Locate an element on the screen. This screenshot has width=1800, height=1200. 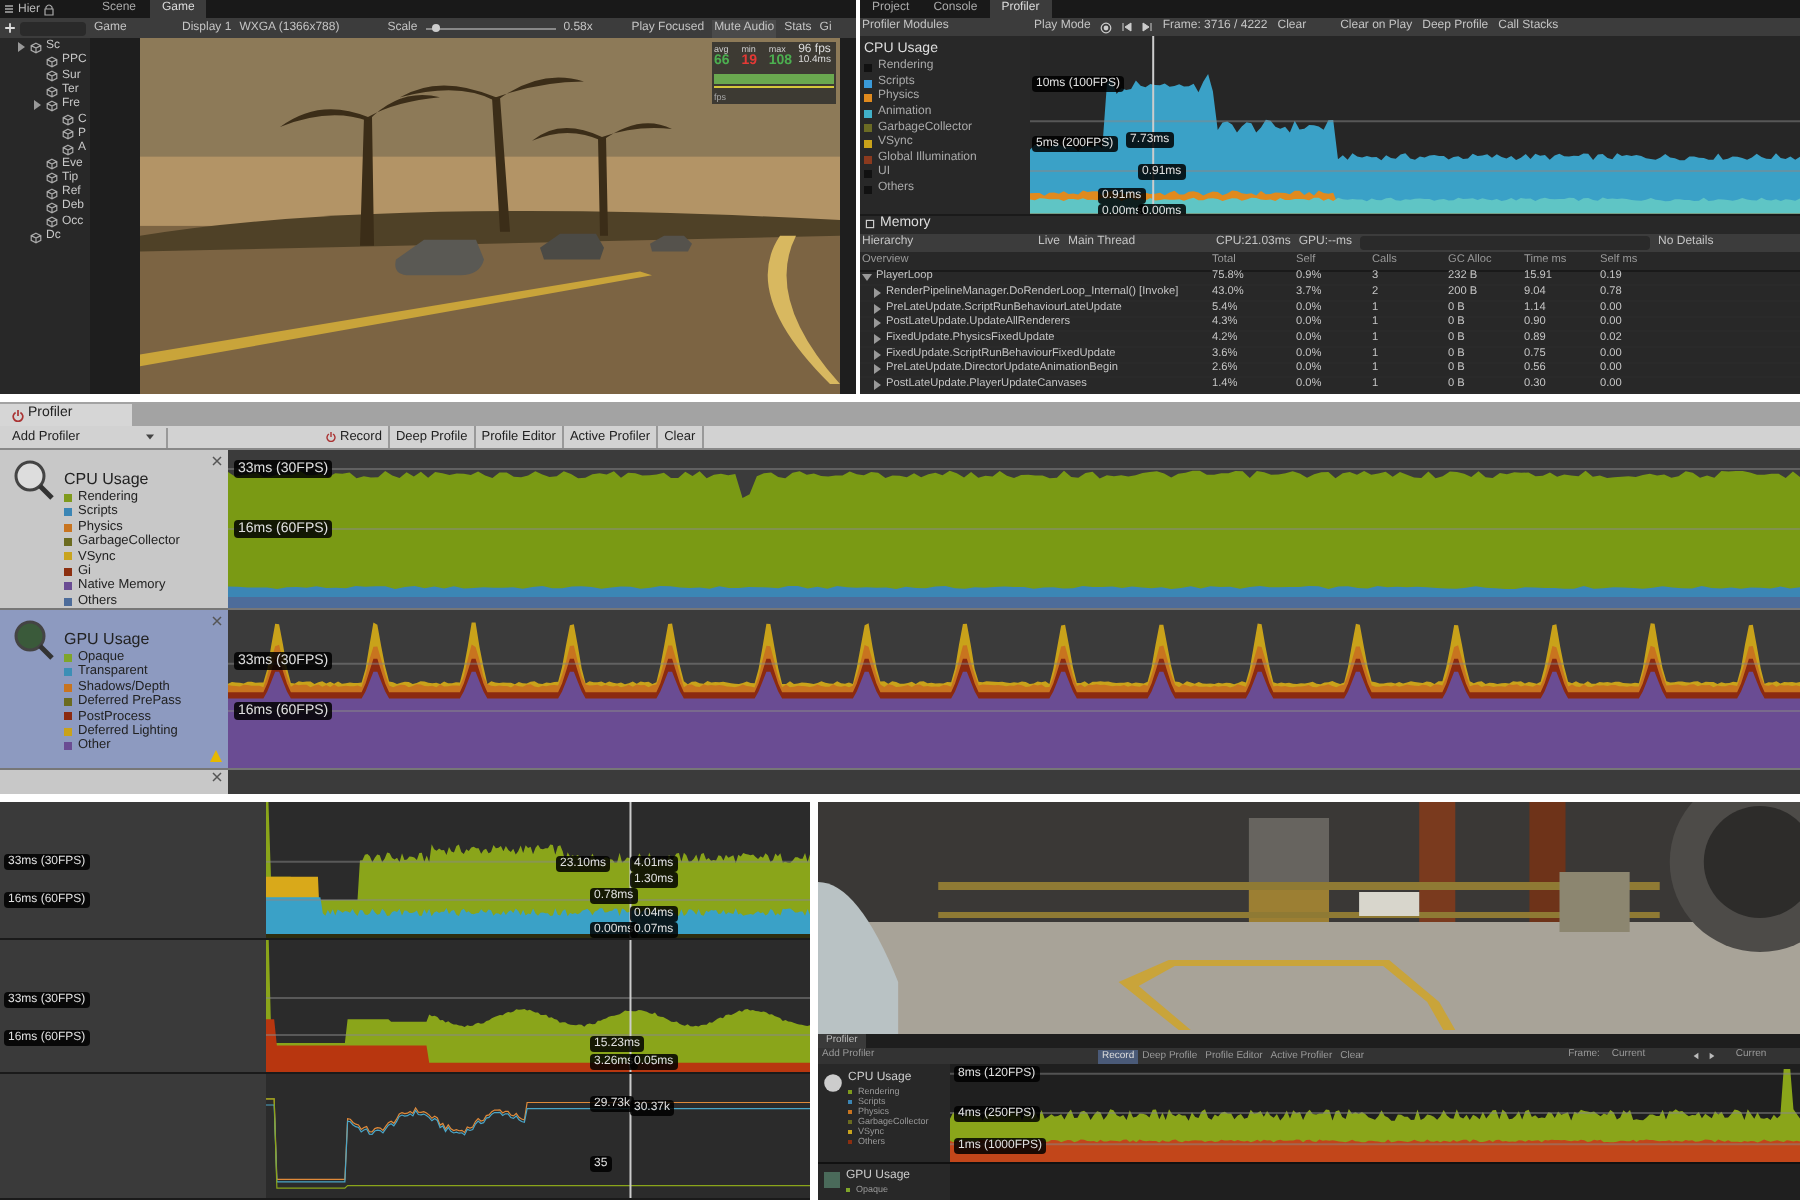
lock-icon is located at coordinates (49, 9).